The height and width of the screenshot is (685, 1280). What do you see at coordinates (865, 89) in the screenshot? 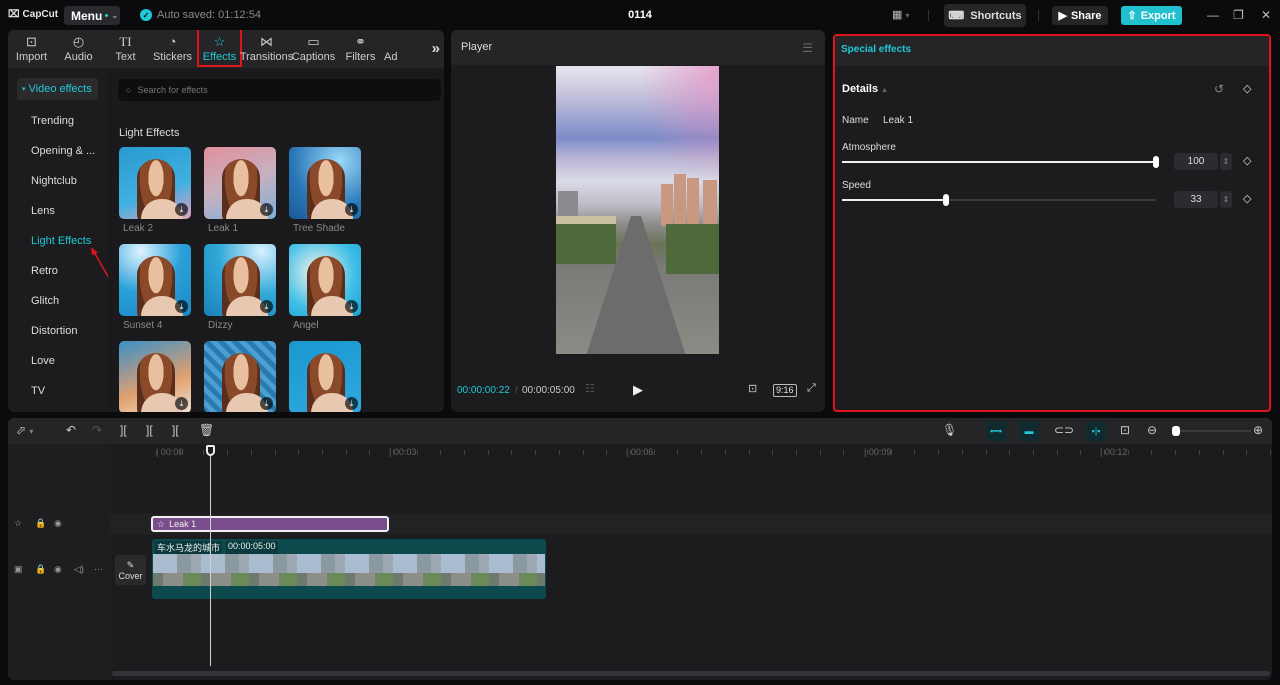
I see `details-section-toggle: Details ▲` at bounding box center [865, 89].